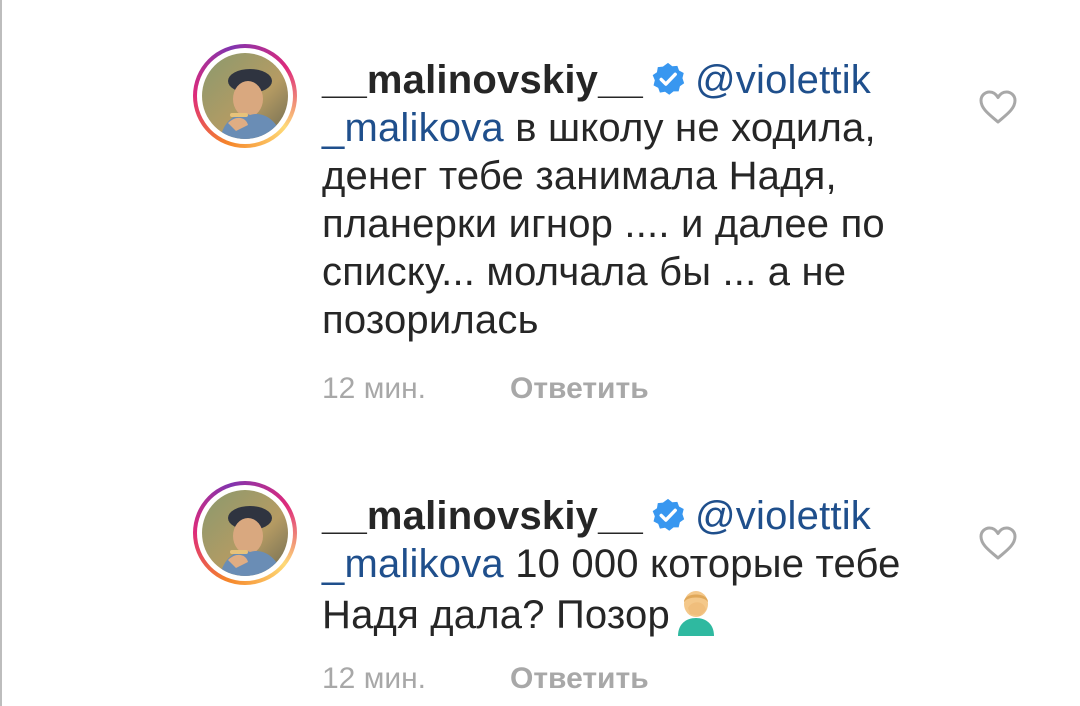  What do you see at coordinates (1, 353) in the screenshot?
I see `screen-edge-divider` at bounding box center [1, 353].